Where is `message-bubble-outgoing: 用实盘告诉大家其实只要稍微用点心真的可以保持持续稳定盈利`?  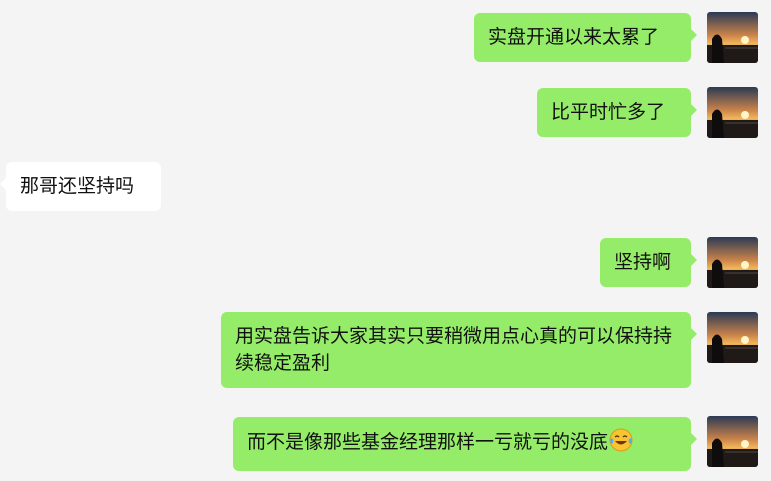 message-bubble-outgoing: 用实盘告诉大家其实只要稍微用点心真的可以保持持续稳定盈利 is located at coordinates (459, 350).